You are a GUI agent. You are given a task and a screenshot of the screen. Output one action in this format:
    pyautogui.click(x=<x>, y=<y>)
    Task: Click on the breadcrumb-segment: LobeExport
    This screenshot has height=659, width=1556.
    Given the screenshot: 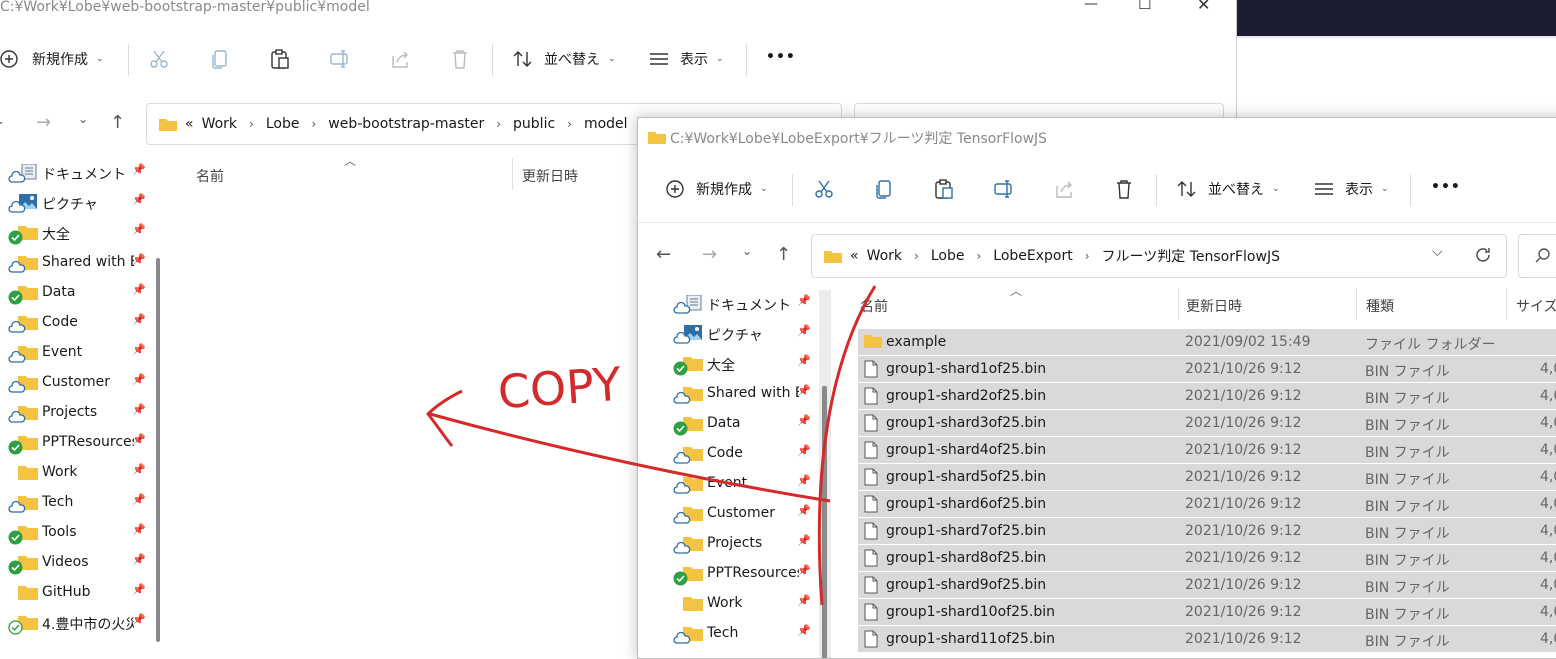 What is the action you would take?
    pyautogui.click(x=1032, y=256)
    